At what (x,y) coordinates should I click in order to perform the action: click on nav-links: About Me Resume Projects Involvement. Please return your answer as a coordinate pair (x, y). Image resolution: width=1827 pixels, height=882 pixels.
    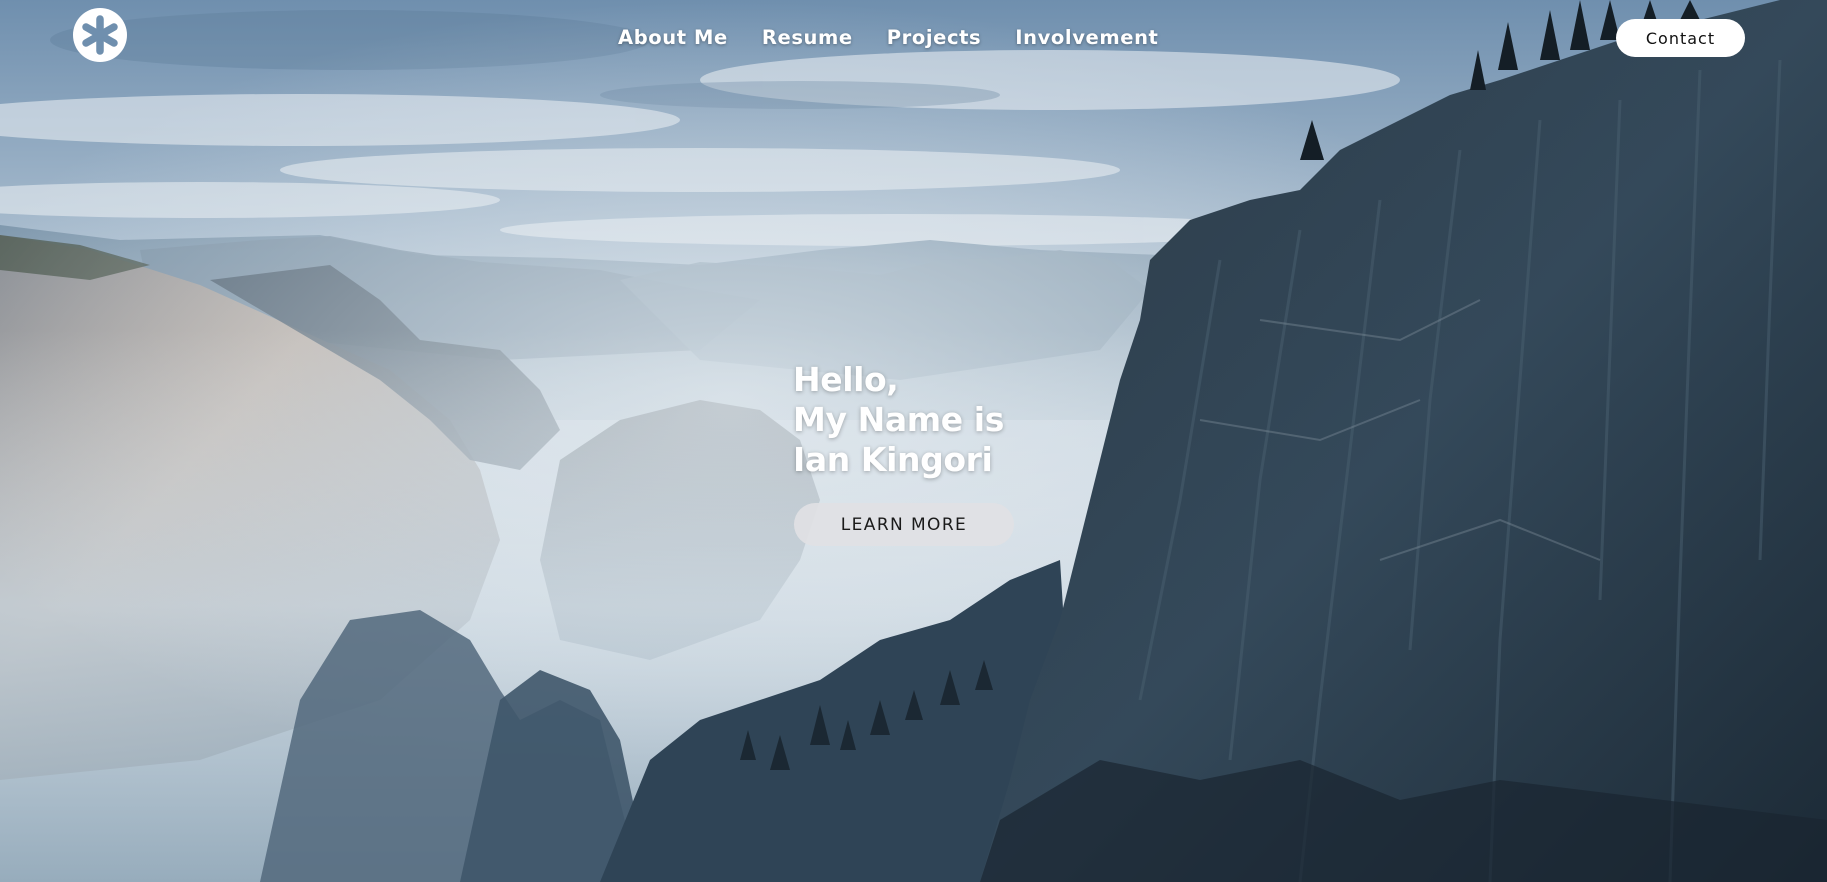
    Looking at the image, I should click on (888, 37).